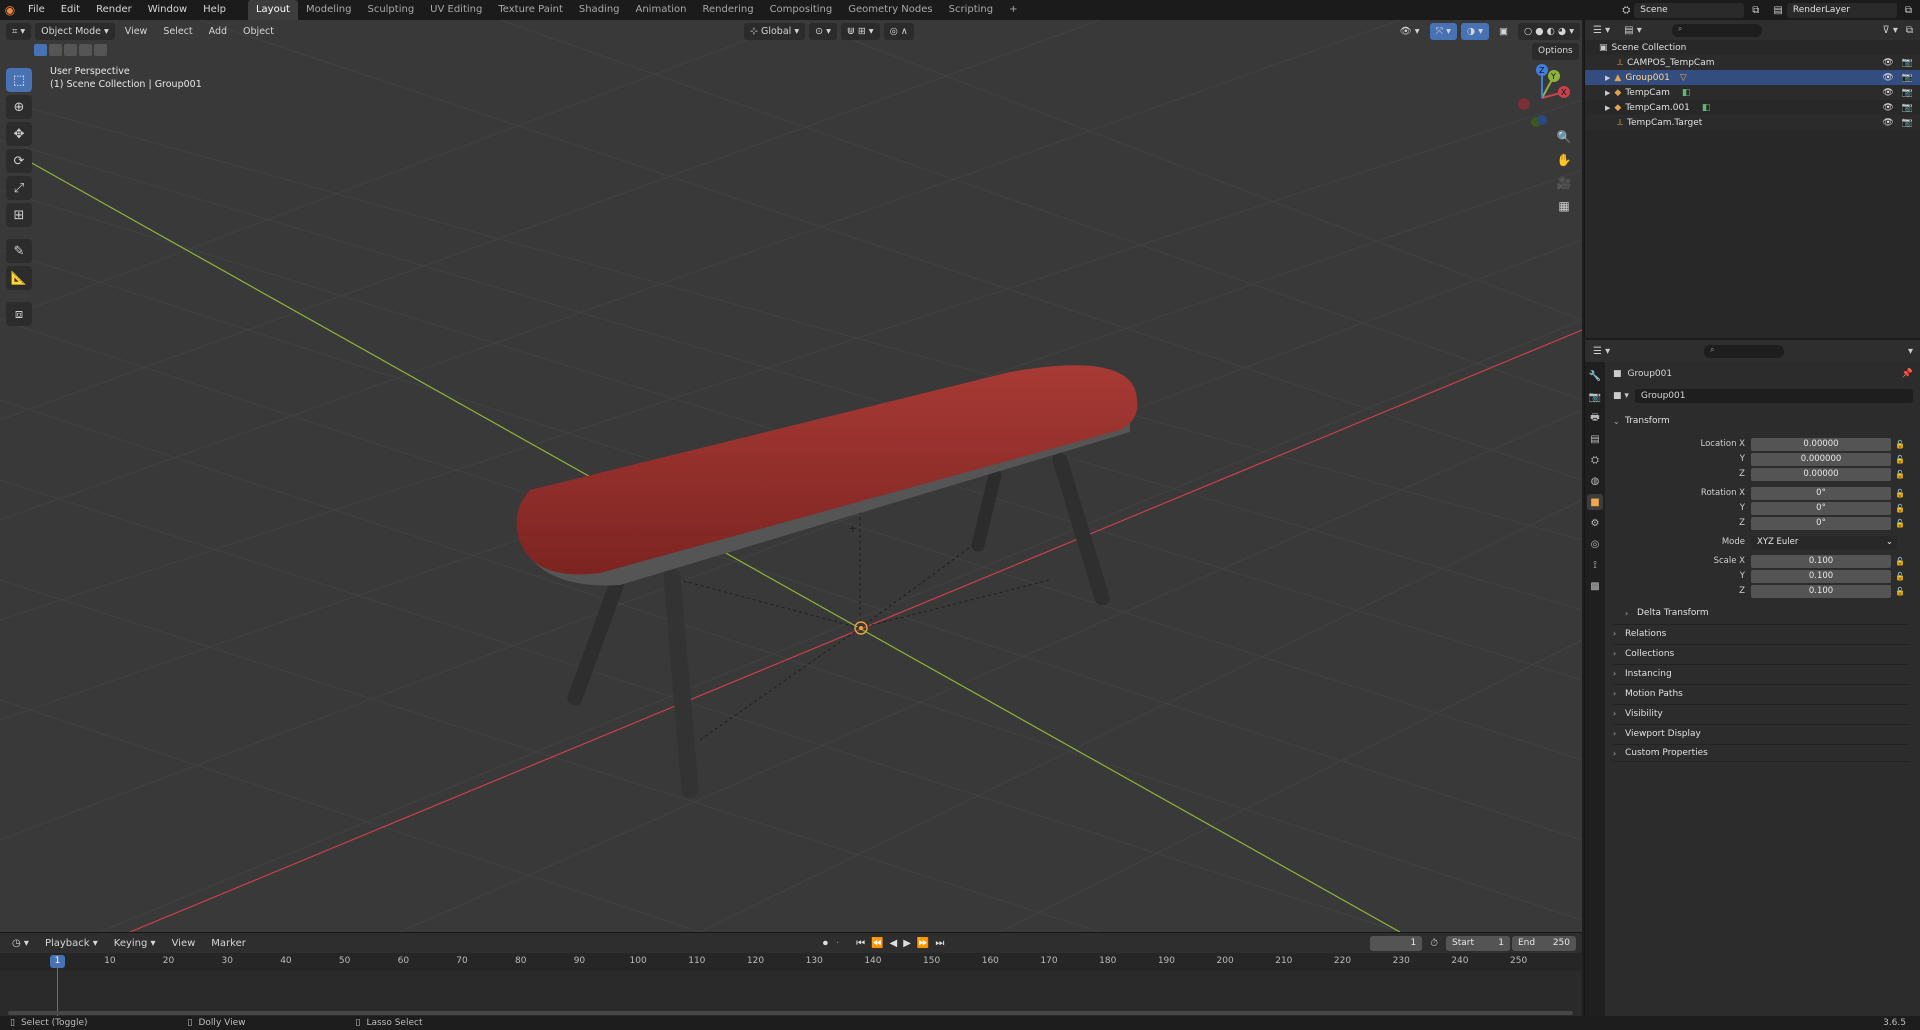 This screenshot has width=1920, height=1030. What do you see at coordinates (877, 943) in the screenshot?
I see `jump-keyframe-back-icon: ⏪` at bounding box center [877, 943].